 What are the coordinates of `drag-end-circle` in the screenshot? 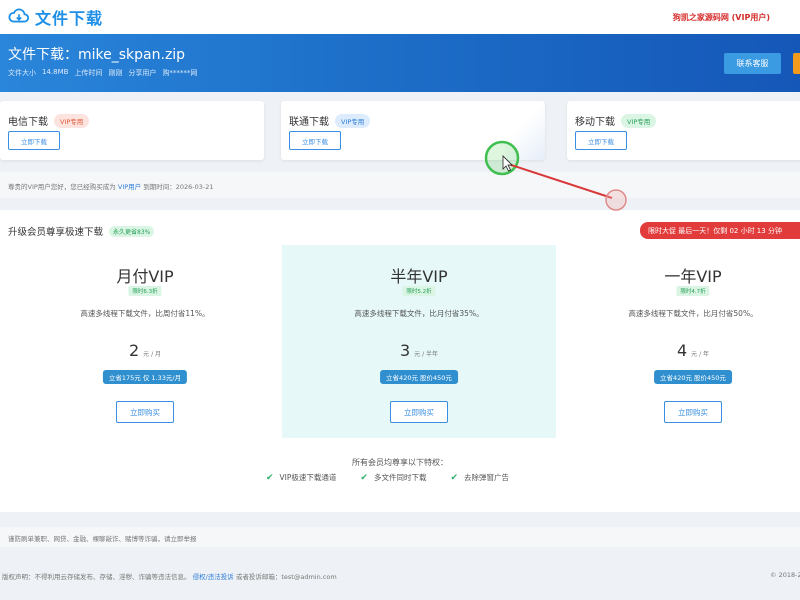 It's located at (616, 200).